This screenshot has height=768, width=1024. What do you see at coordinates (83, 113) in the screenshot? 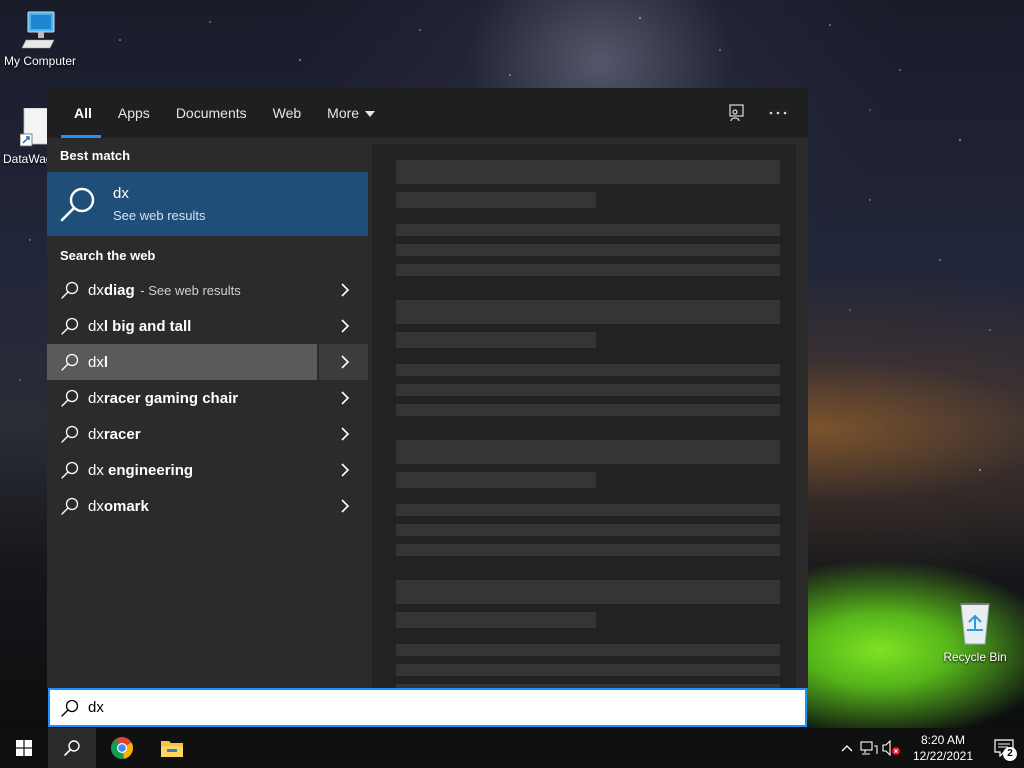
I see `tab-all: All` at bounding box center [83, 113].